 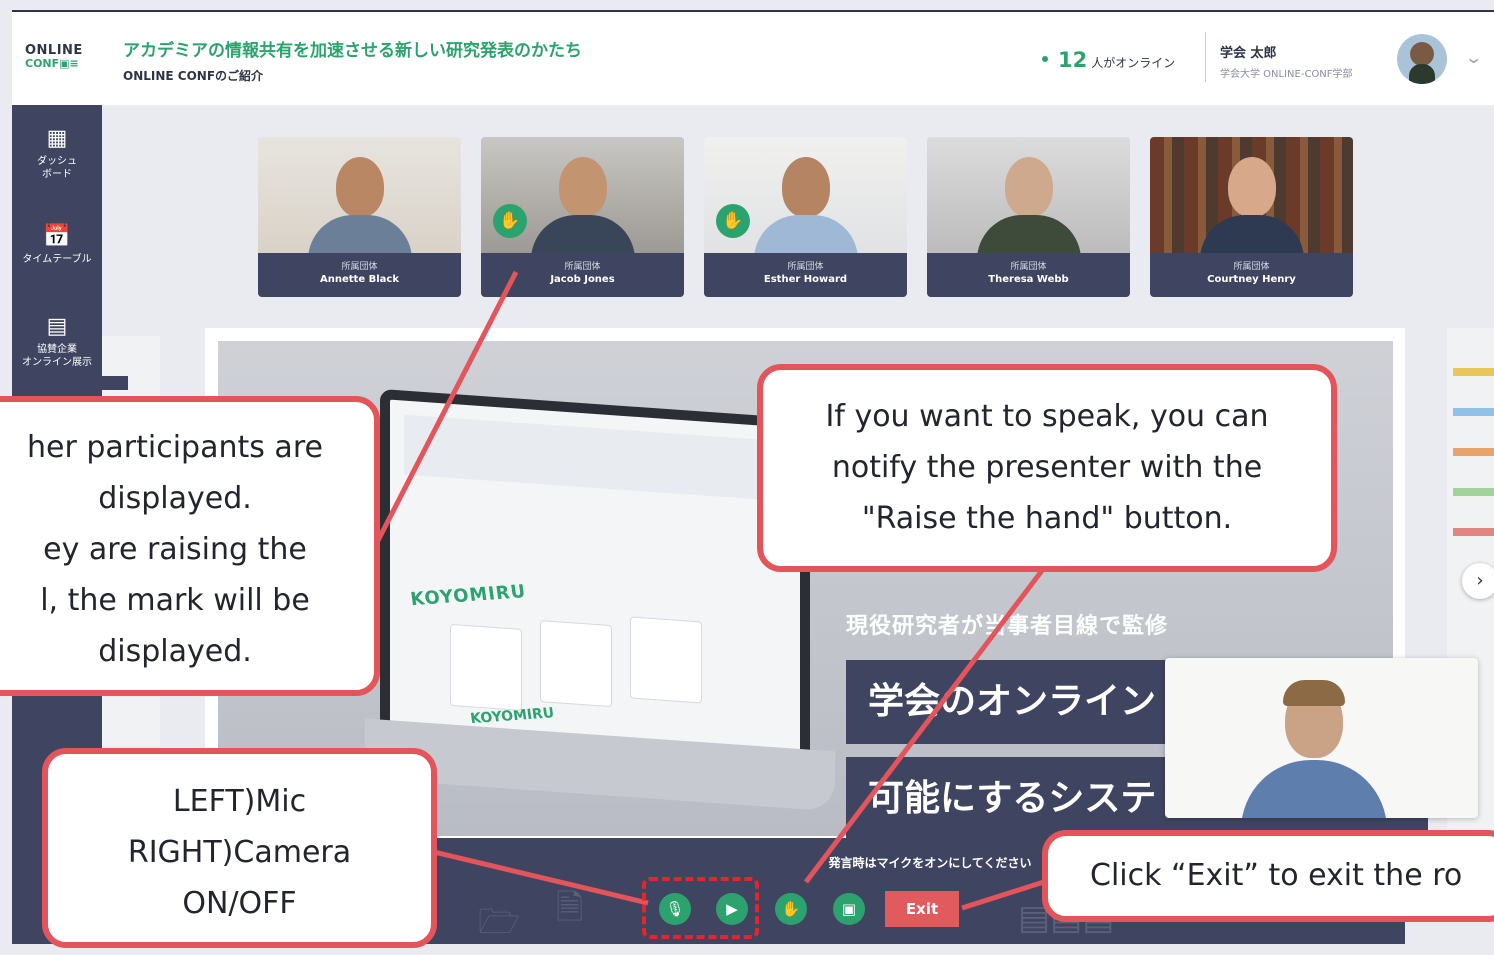 I want to click on callout-text: her participants are, so click(x=175, y=447).